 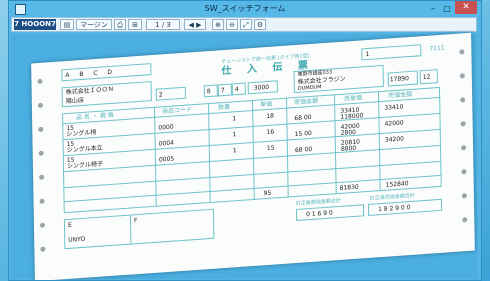 What do you see at coordinates (234, 119) in the screenshot?
I see `row1-qty: 1` at bounding box center [234, 119].